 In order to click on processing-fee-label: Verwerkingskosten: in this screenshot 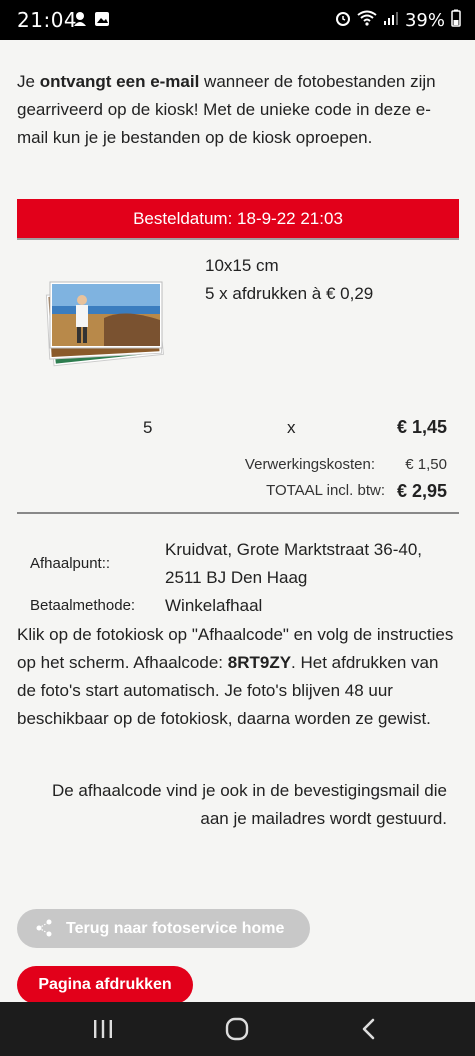, I will do `click(309, 464)`.